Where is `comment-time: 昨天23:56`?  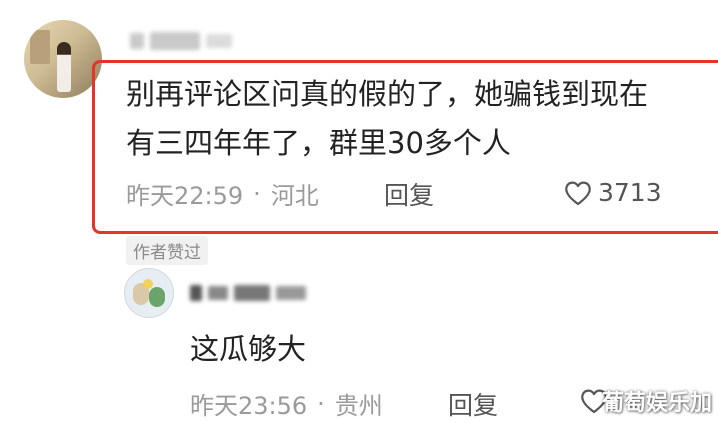 comment-time: 昨天23:56 is located at coordinates (249, 406).